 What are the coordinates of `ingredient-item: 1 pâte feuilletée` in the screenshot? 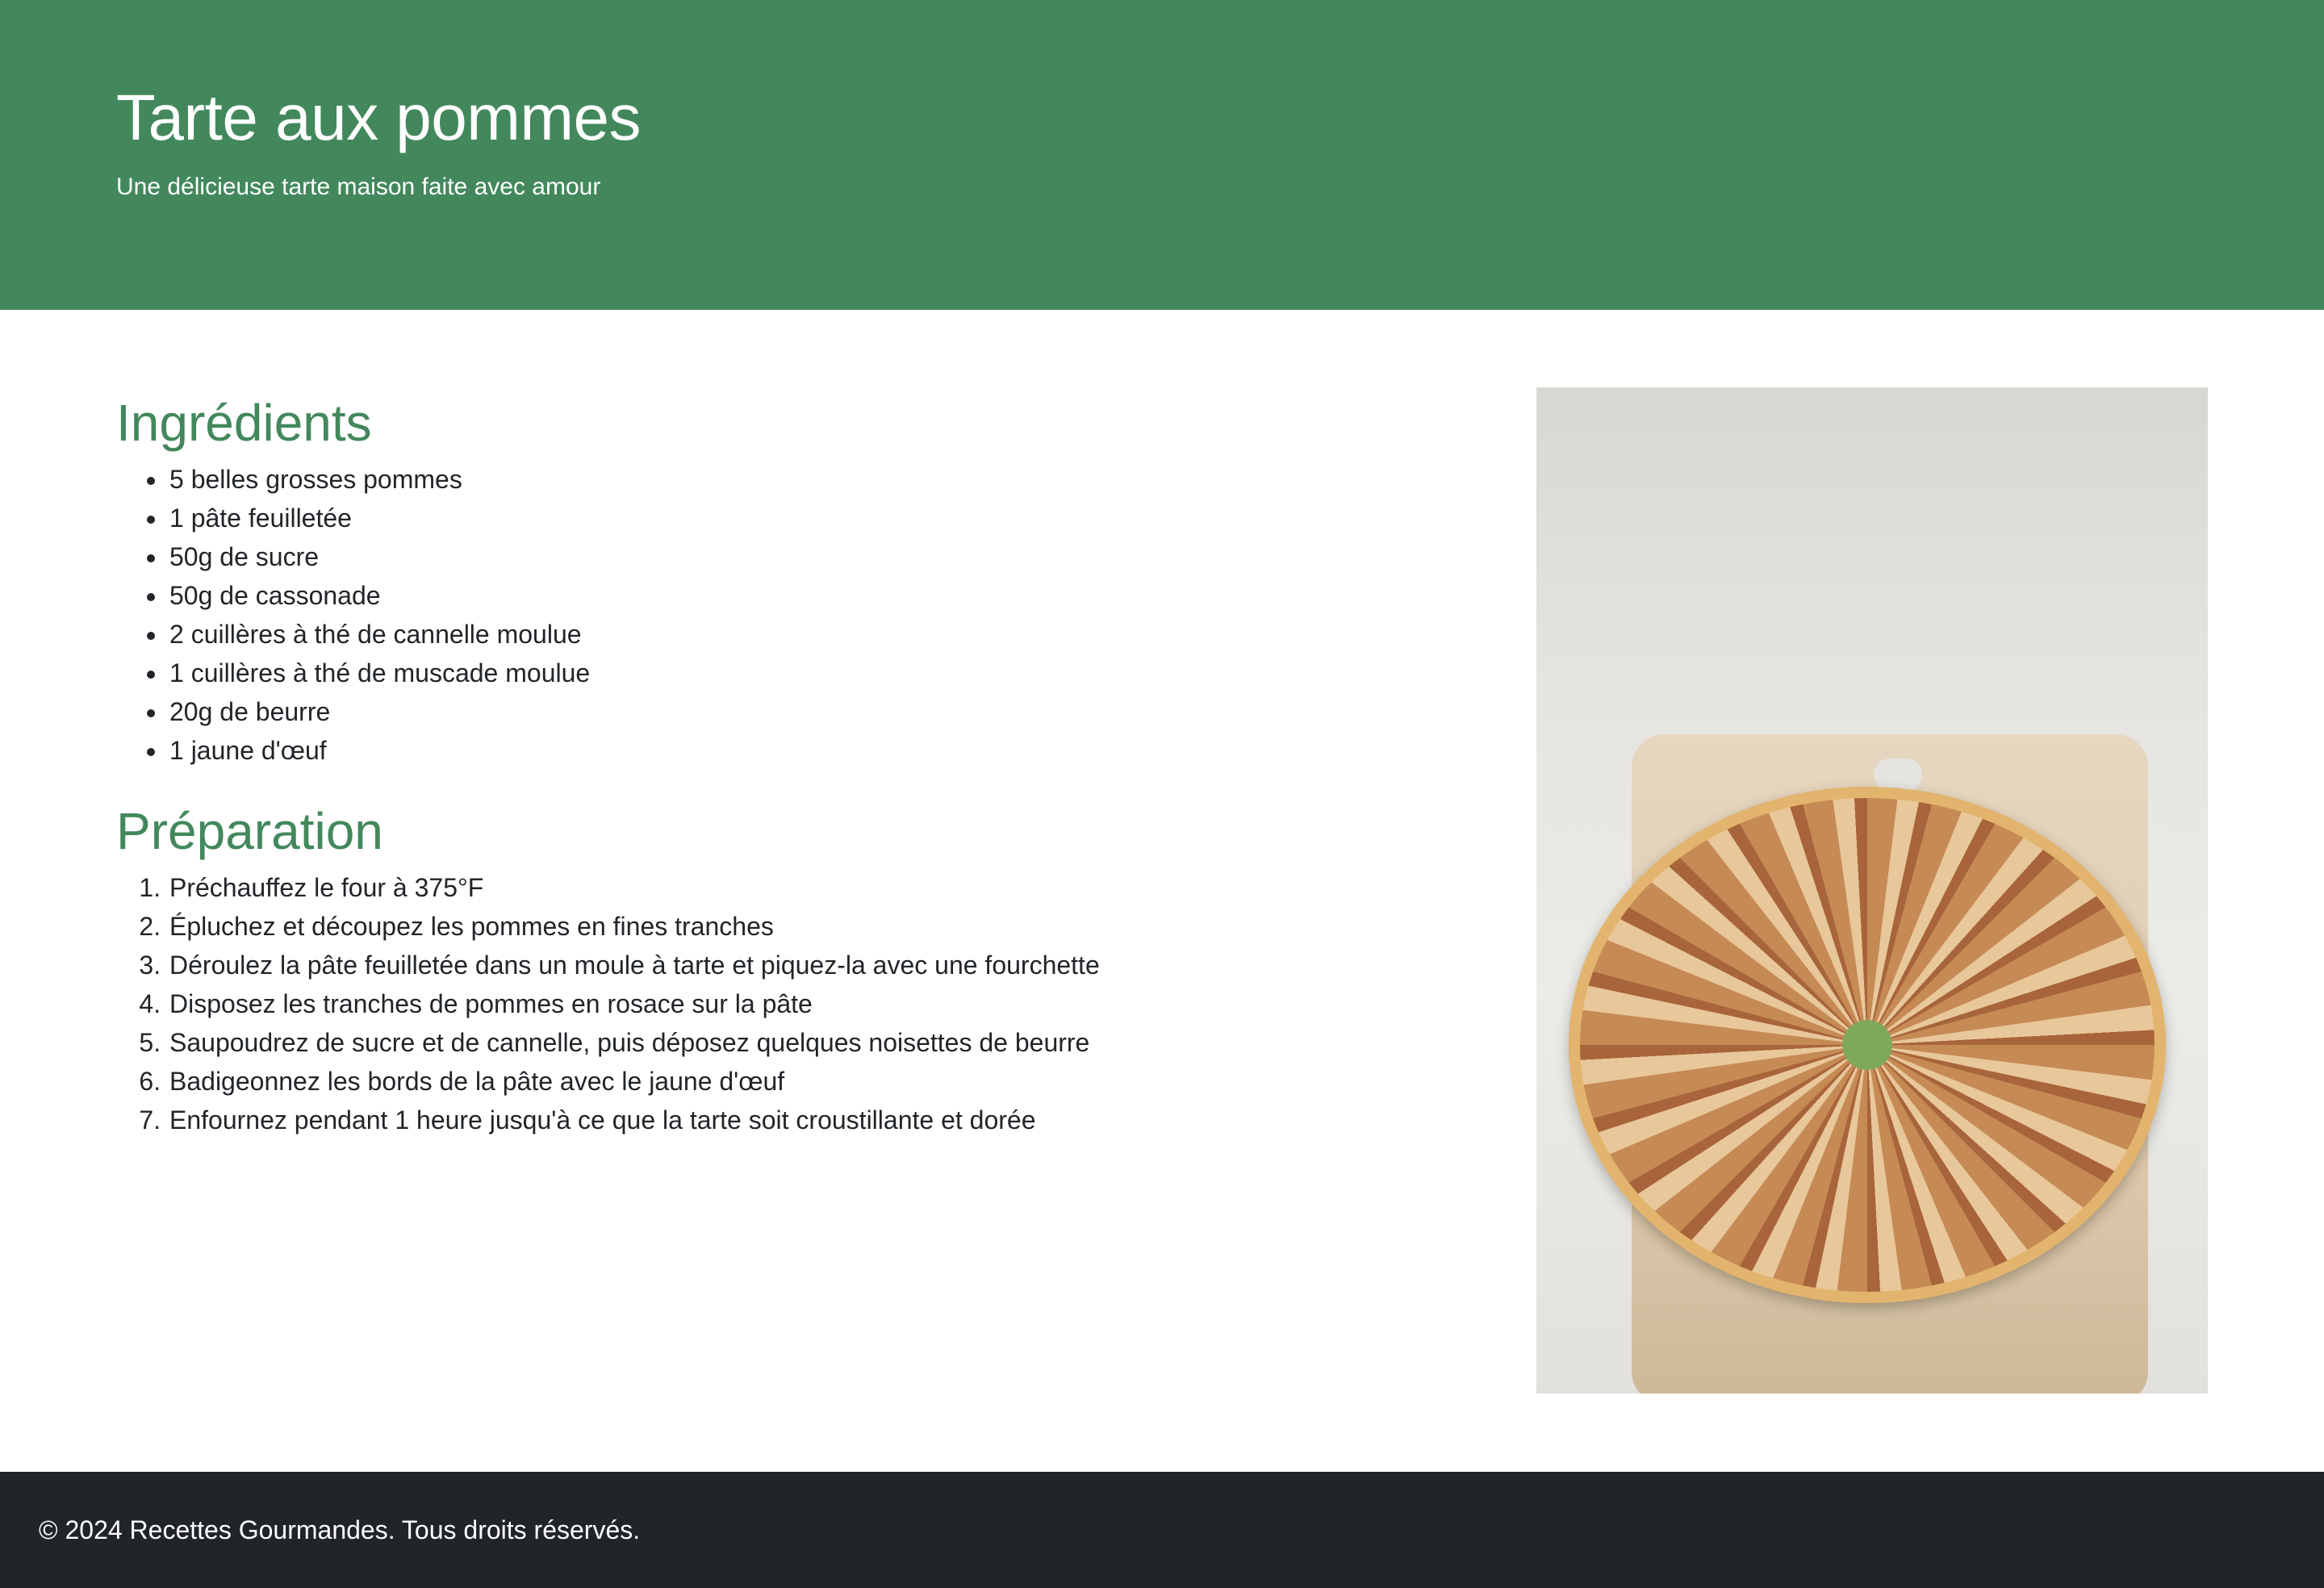 It's located at (828, 518).